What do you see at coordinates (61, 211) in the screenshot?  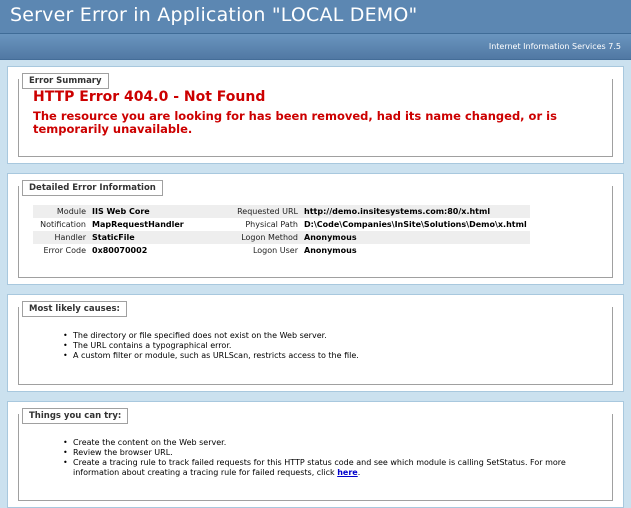 I see `detail-label: Module` at bounding box center [61, 211].